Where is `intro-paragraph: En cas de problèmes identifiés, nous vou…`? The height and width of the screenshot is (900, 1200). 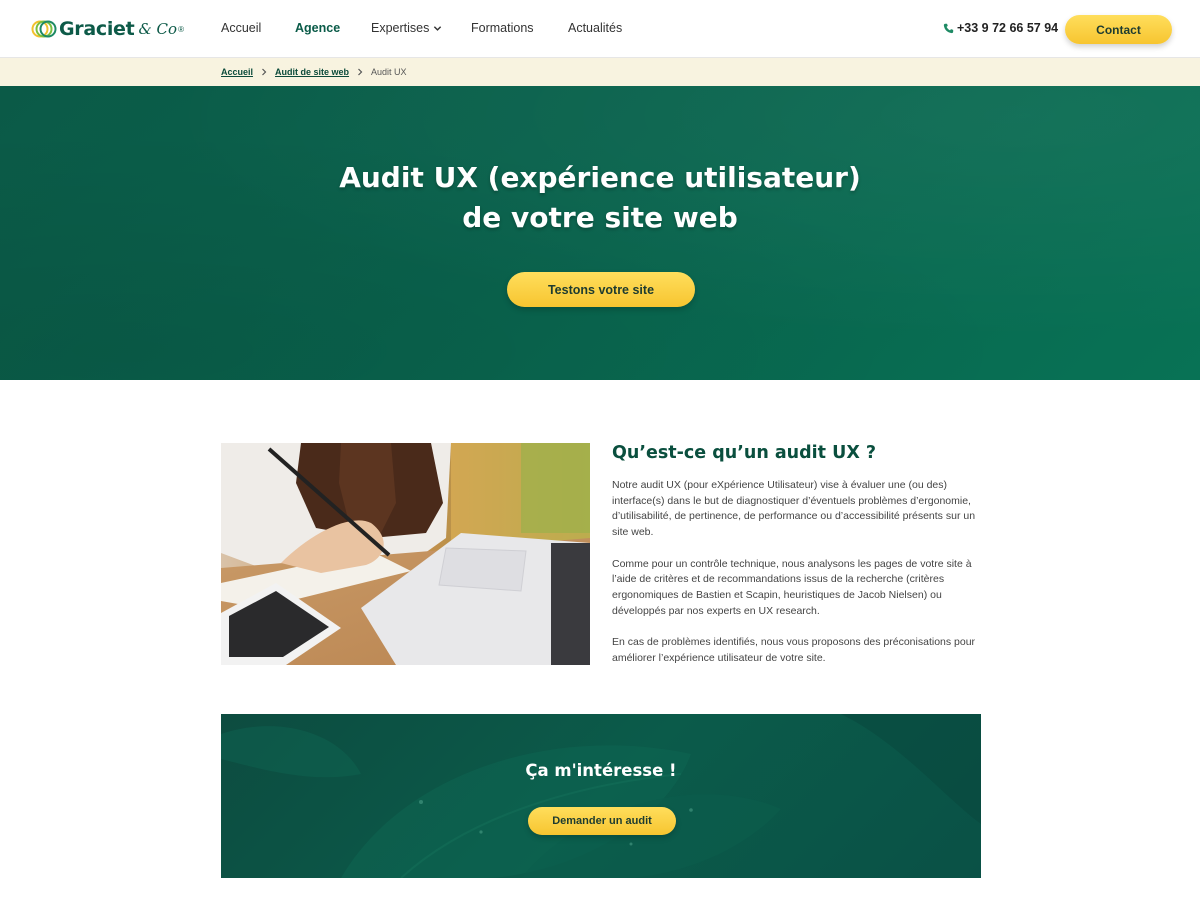
intro-paragraph: En cas de problèmes identifiés, nous vou… is located at coordinates (794, 650).